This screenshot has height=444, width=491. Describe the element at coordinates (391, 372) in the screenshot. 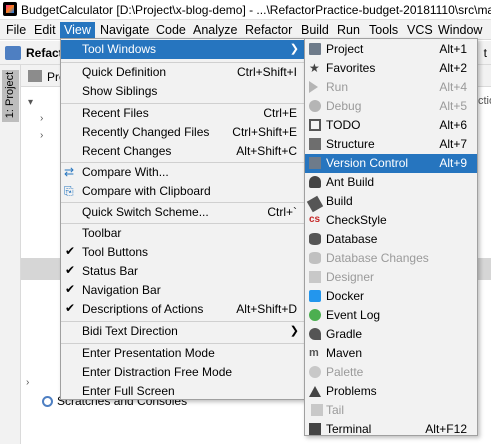

I see `tool-window-palette: Palette` at that location.